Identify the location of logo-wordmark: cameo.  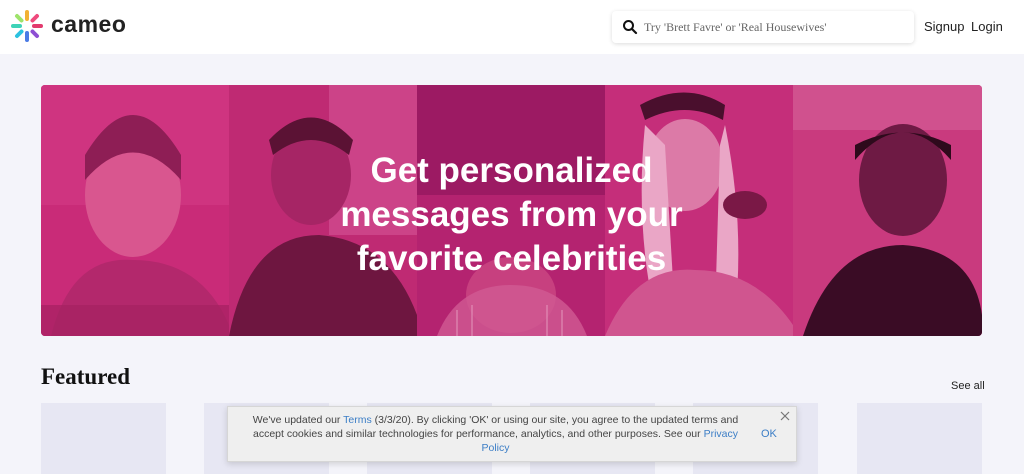
(88, 24).